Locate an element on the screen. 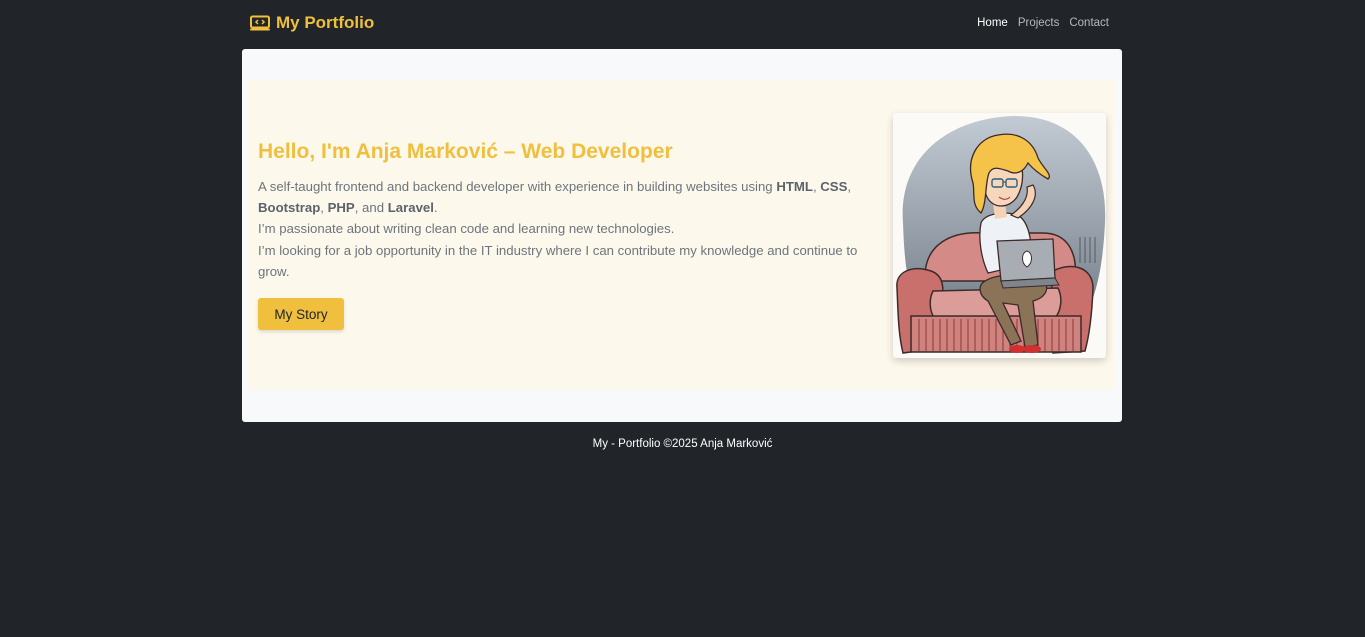 This screenshot has width=1365, height=637. nav-link-home: Home is located at coordinates (992, 23).